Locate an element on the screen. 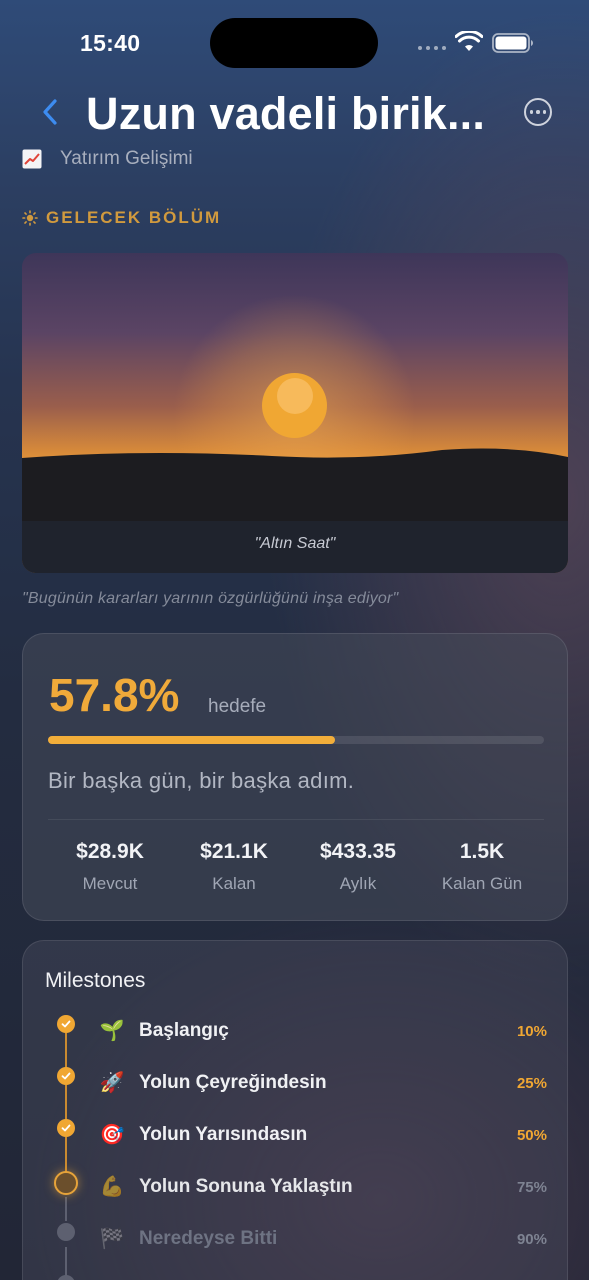 The height and width of the screenshot is (1280, 589). progress-percent: 57.8% is located at coordinates (114, 695).